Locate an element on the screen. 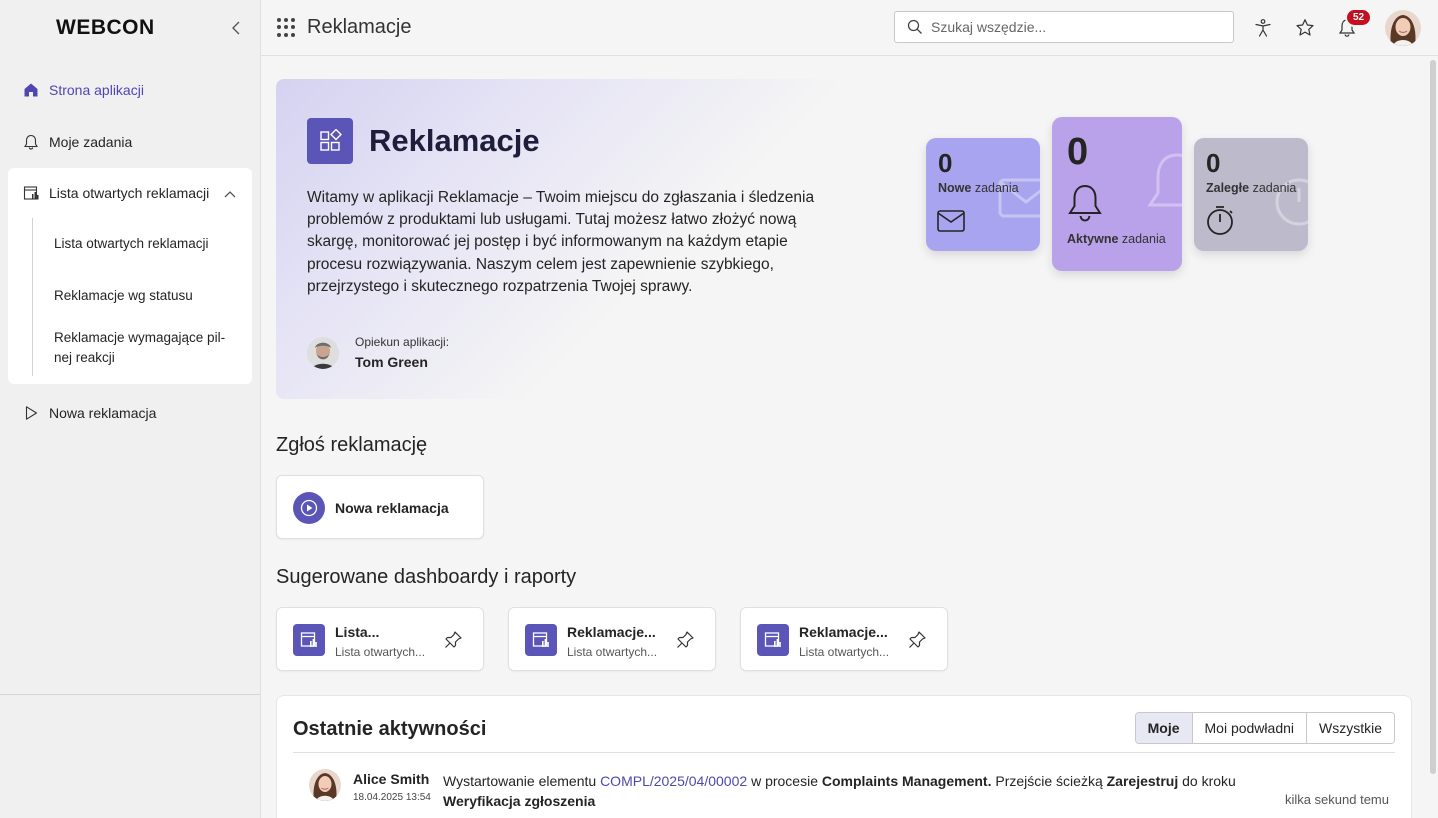  collapse-sidebar-button is located at coordinates (236, 28).